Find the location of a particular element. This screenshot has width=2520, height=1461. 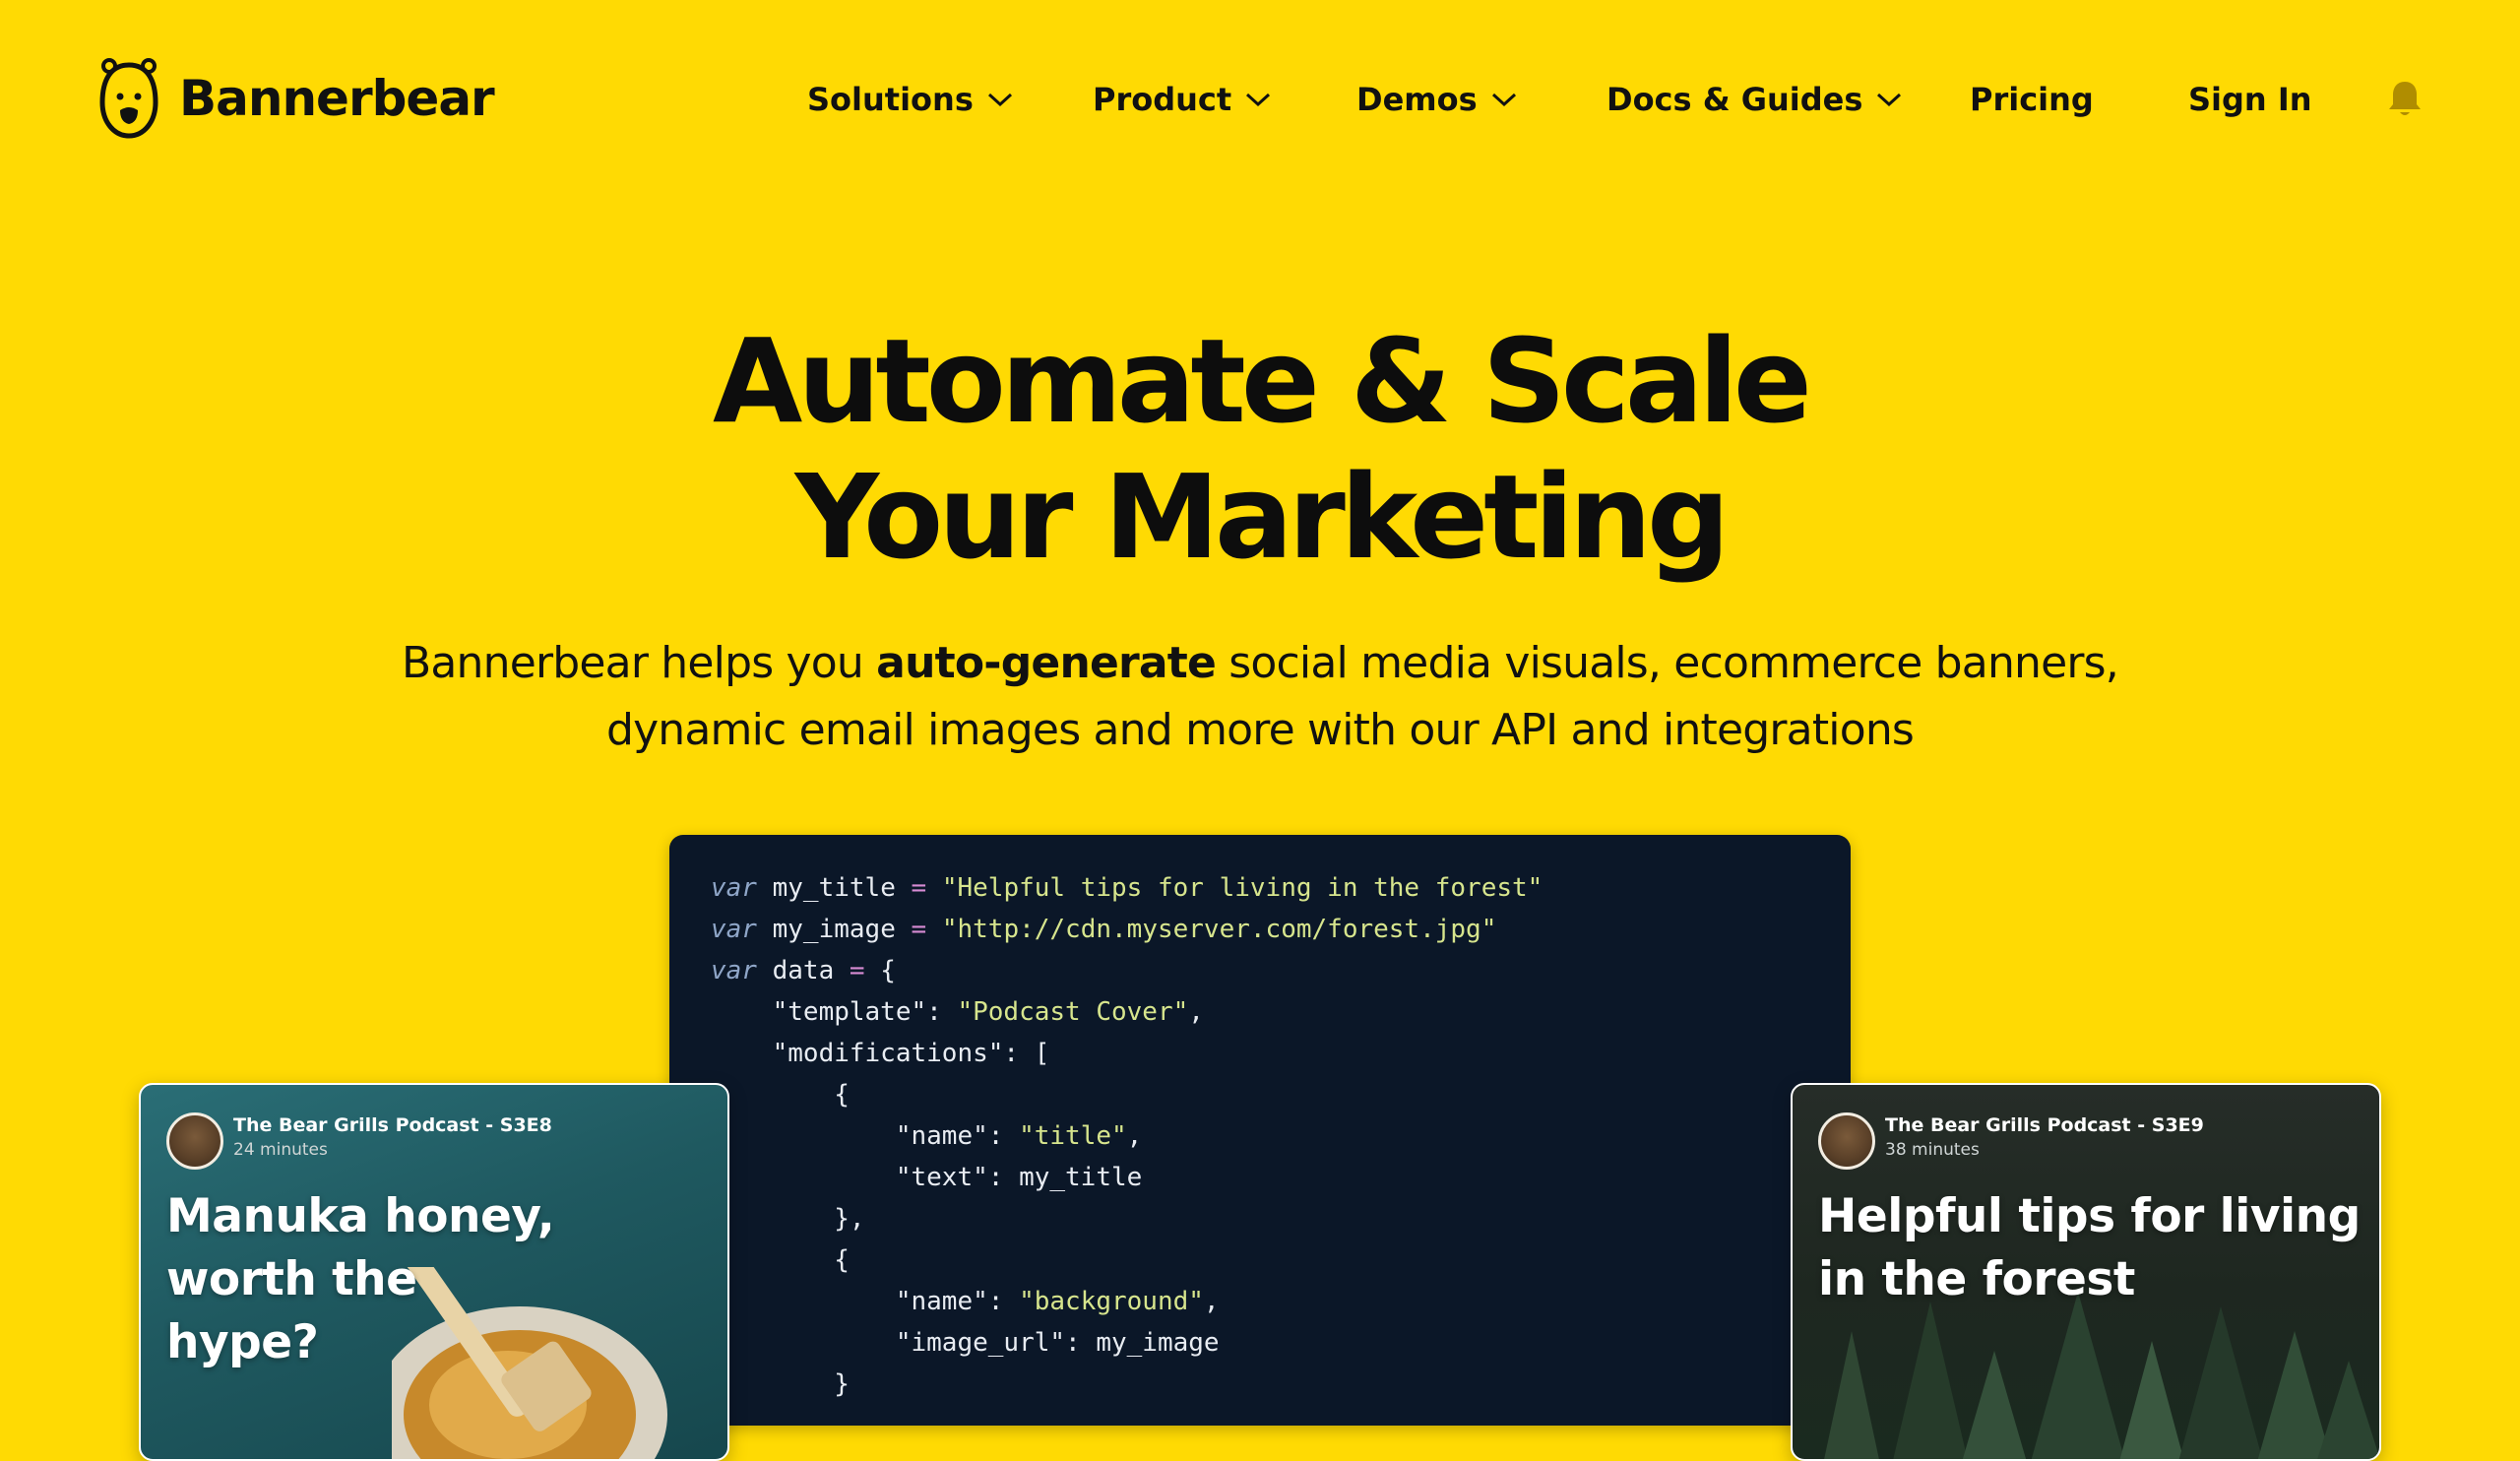

podcast-episode-title: Helpful tips for living in the forest is located at coordinates (2089, 1247).